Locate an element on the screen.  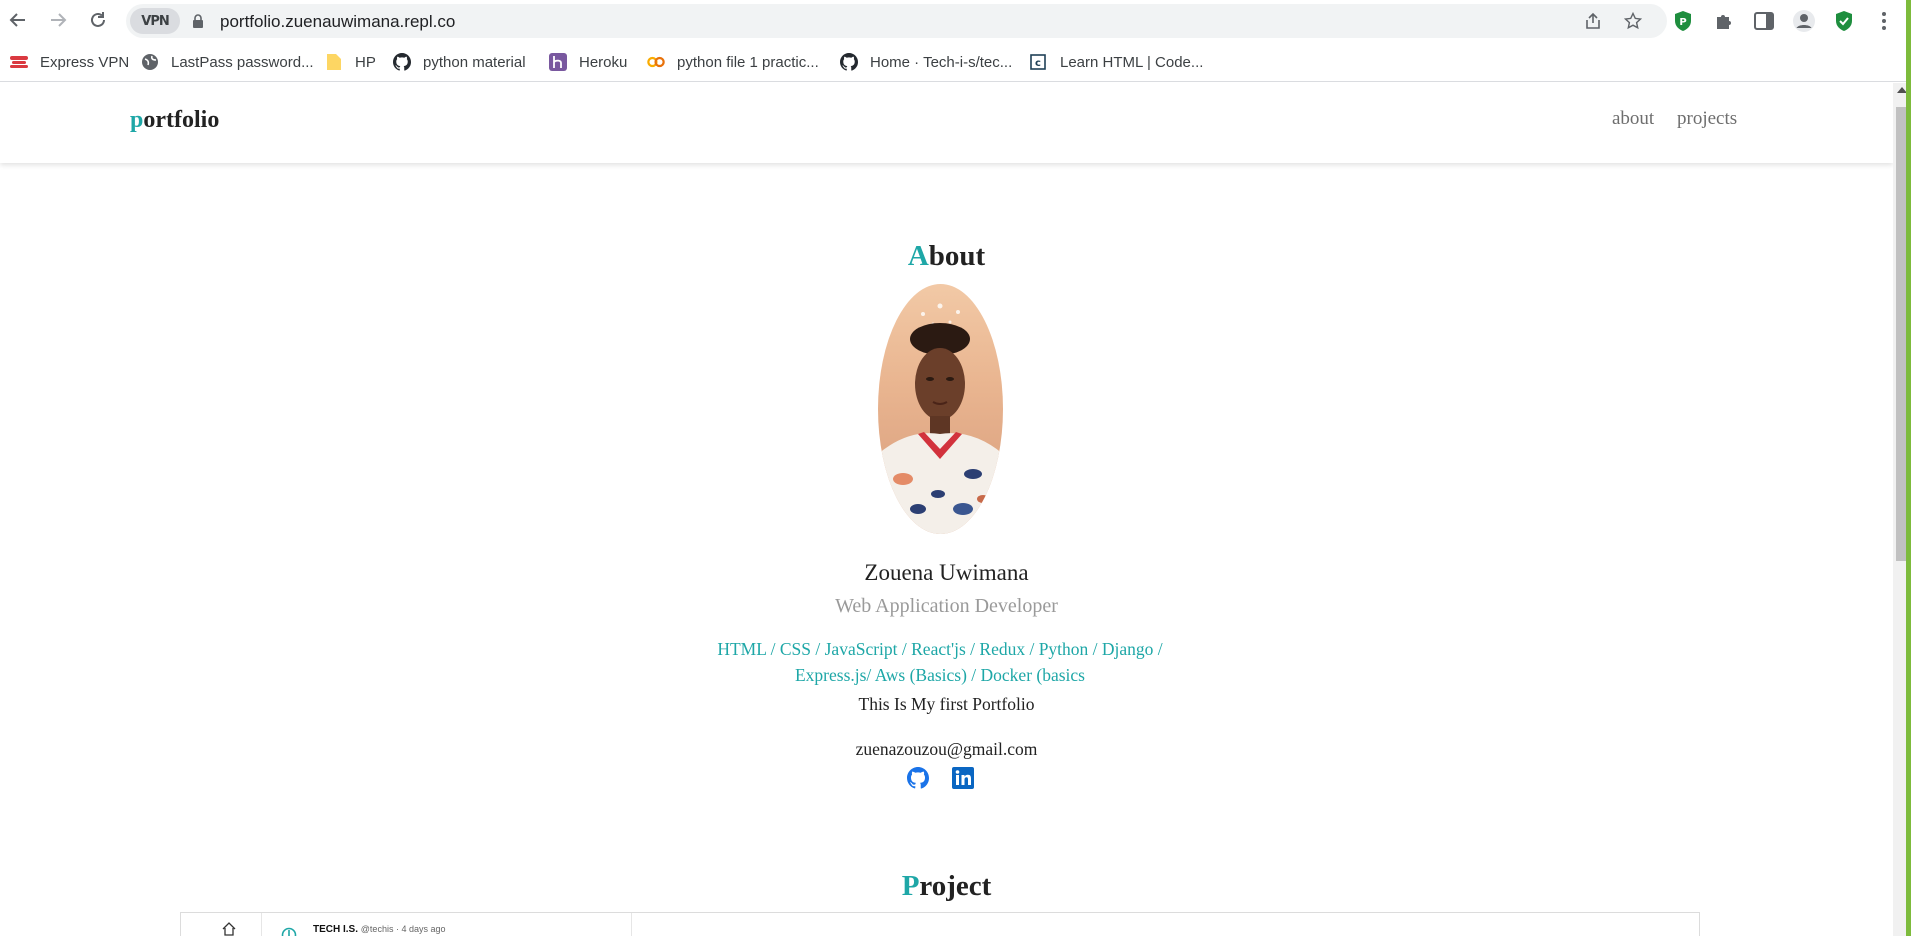
security-shield-icon is located at coordinates (1844, 21).